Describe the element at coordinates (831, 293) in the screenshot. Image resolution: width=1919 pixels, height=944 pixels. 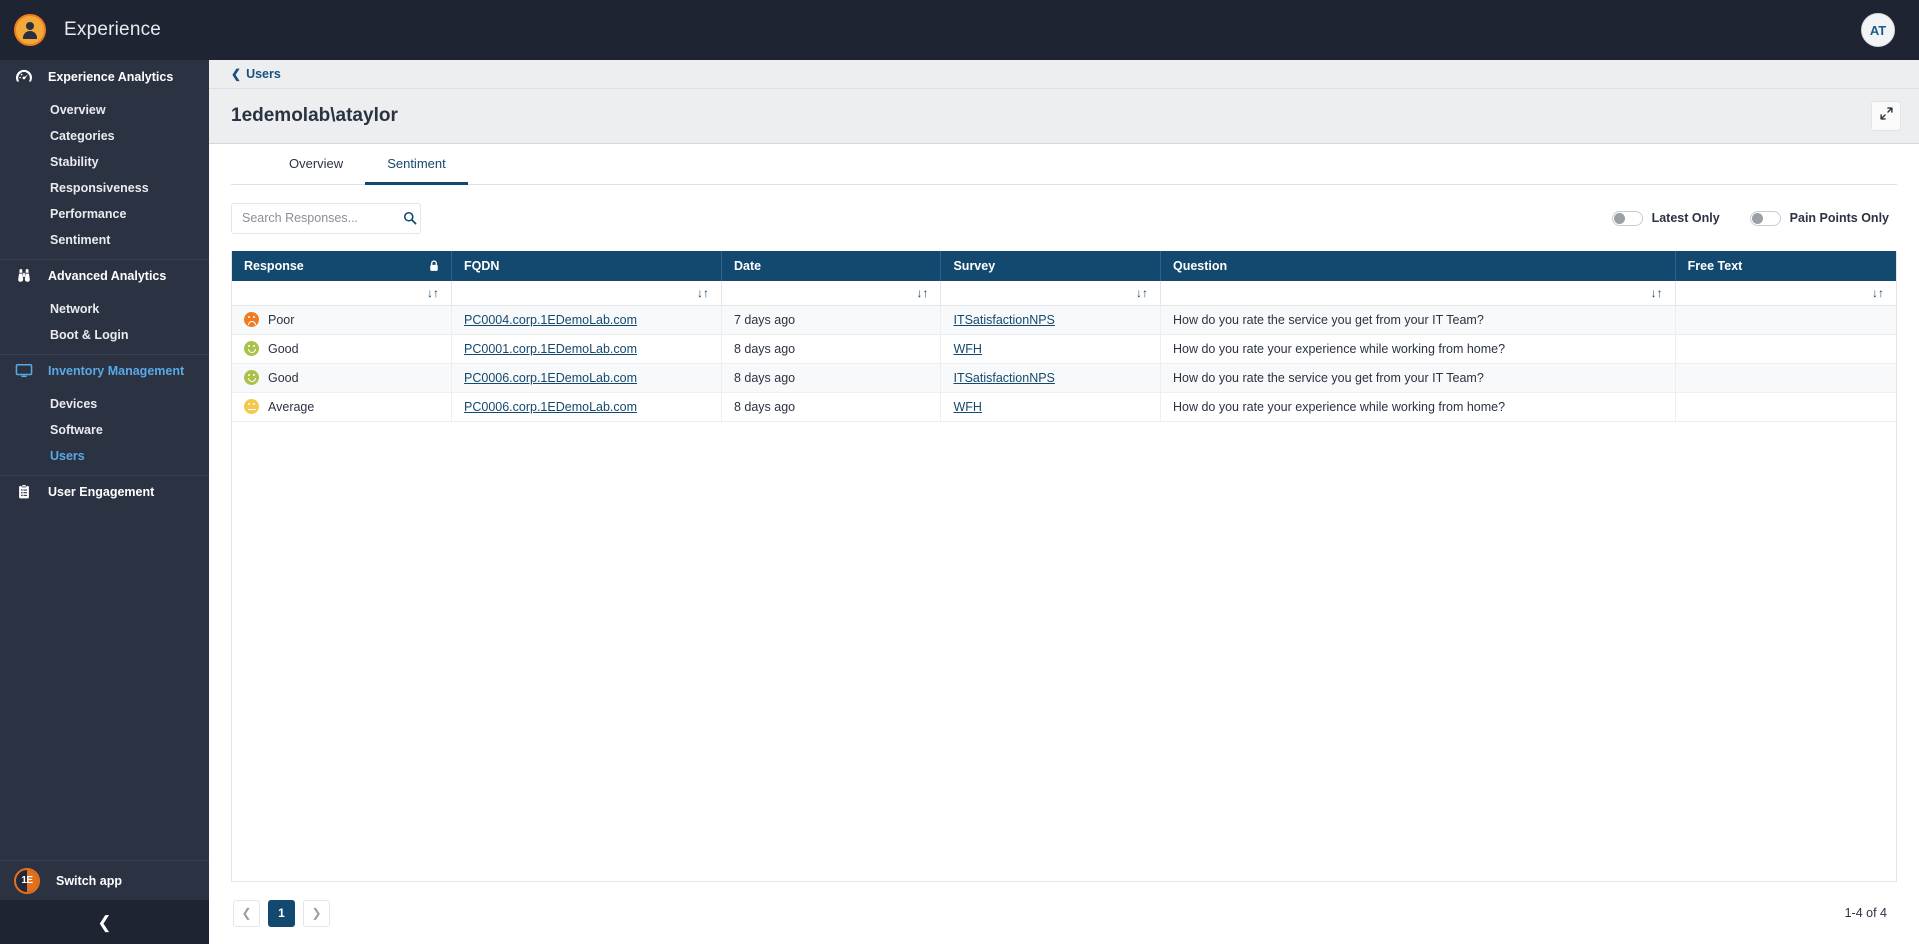
I see `sort-cell-date: ↓↑` at that location.